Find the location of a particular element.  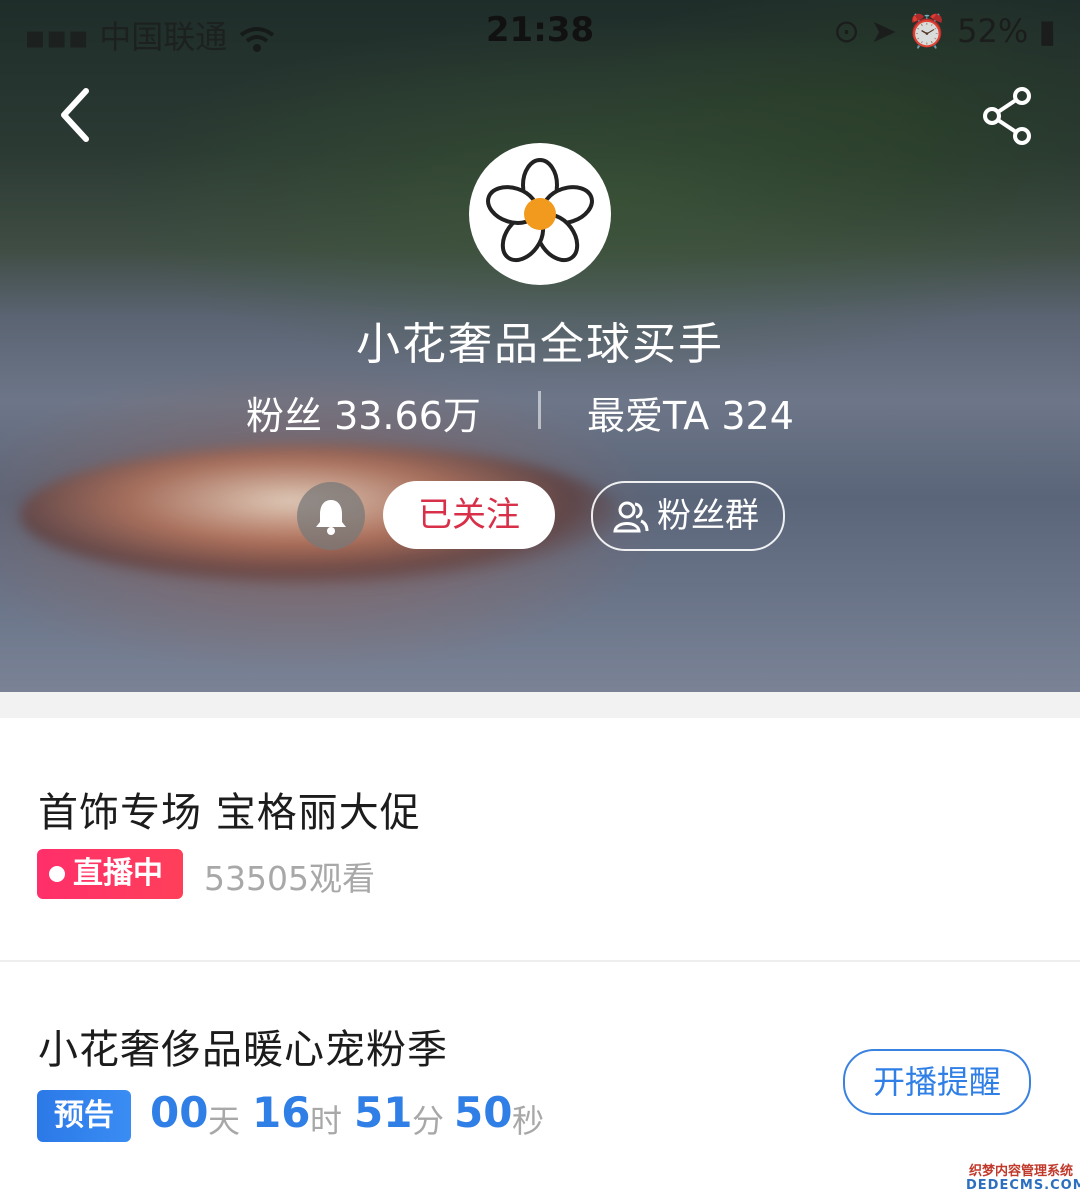

live-title: 首饰专场 宝格丽大促 is located at coordinates (229, 813).